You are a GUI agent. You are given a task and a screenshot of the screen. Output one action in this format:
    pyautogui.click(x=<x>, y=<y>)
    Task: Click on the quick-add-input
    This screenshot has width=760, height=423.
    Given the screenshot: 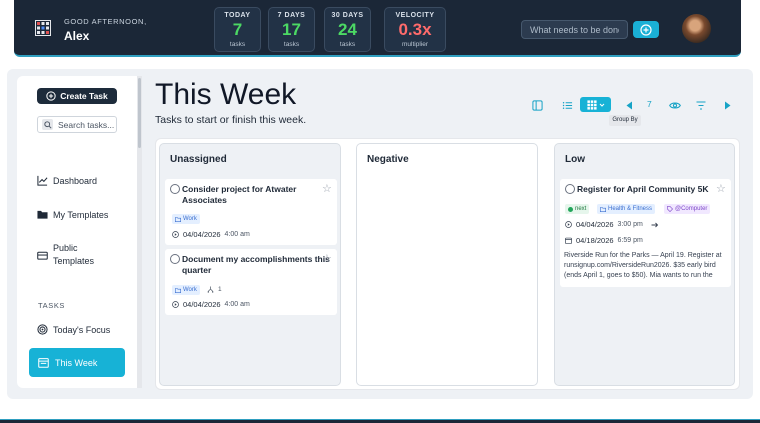 What is the action you would take?
    pyautogui.click(x=574, y=29)
    